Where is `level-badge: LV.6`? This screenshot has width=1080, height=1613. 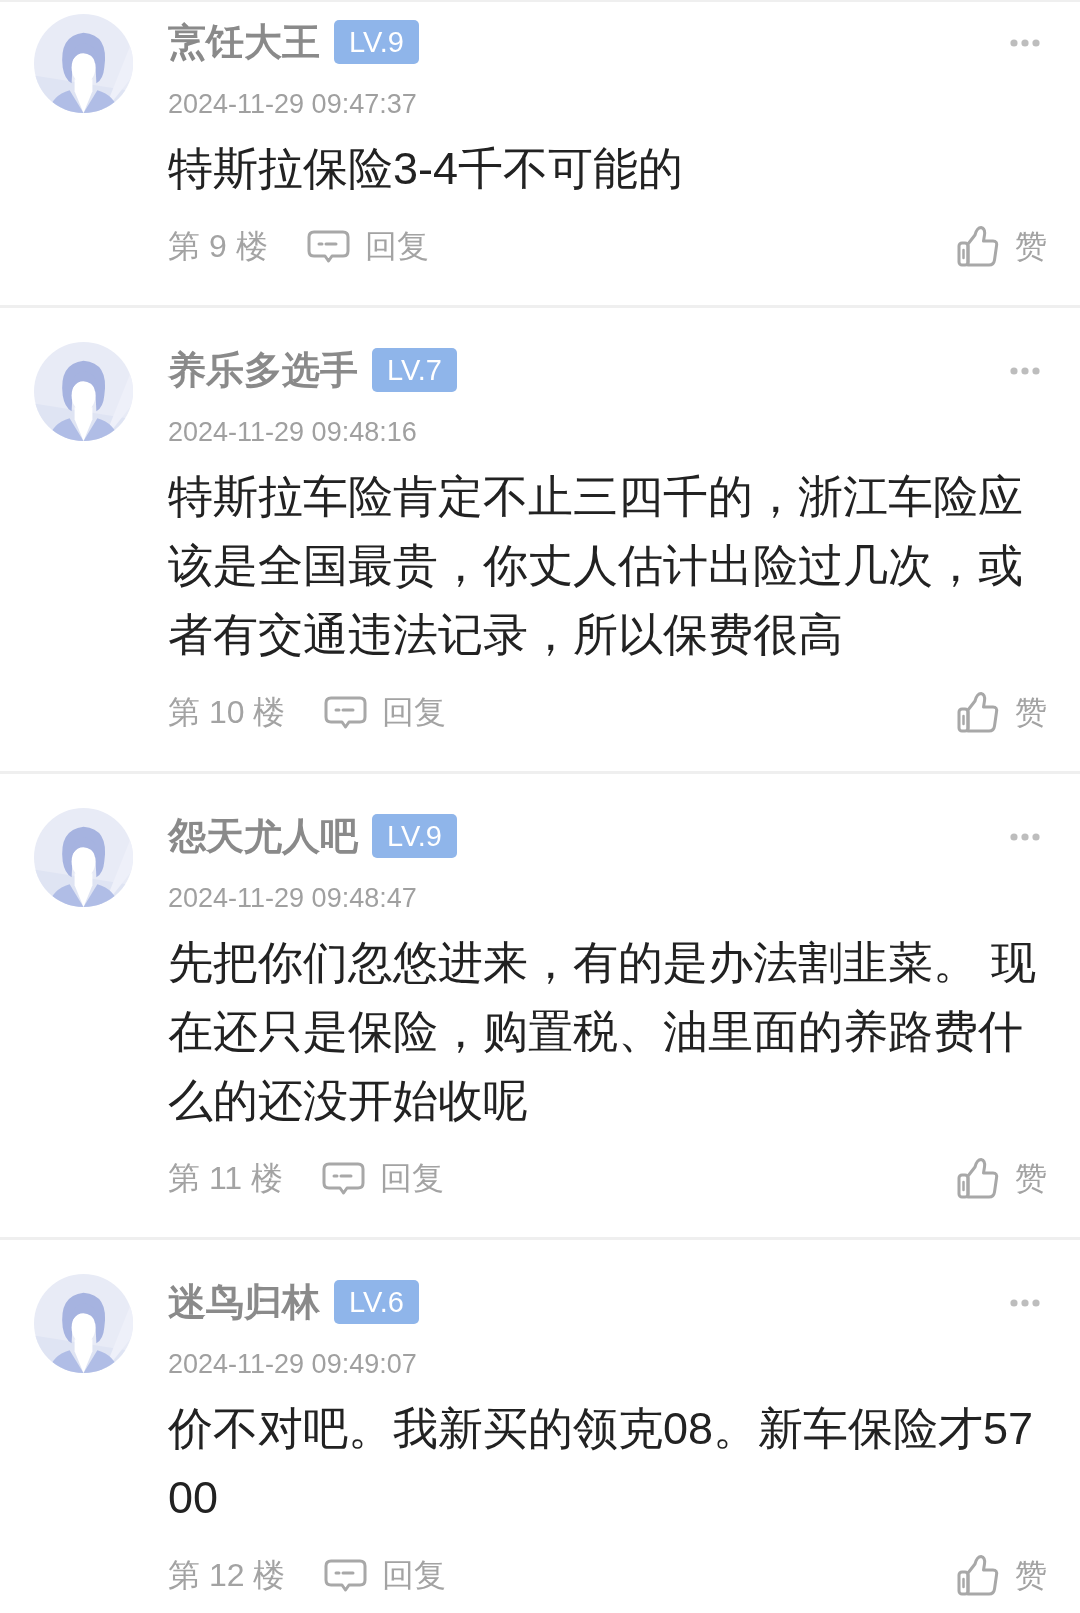
level-badge: LV.6 is located at coordinates (376, 1302).